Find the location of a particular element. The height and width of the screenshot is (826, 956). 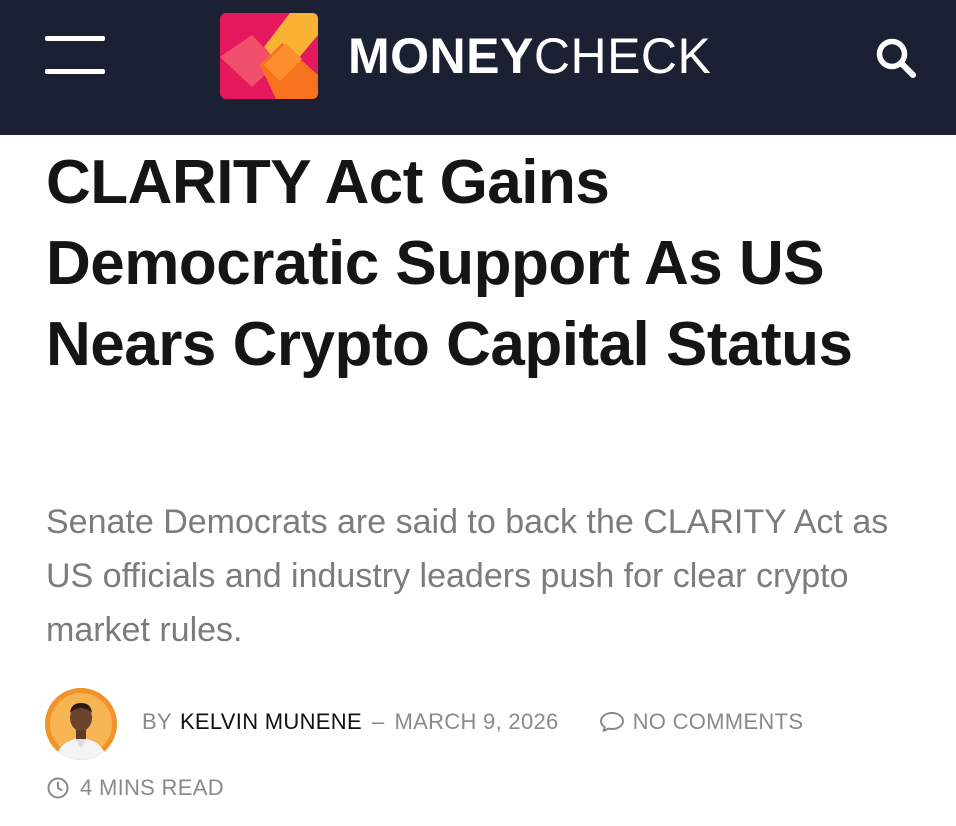

brand-name-primary: MONEY is located at coordinates (441, 56).